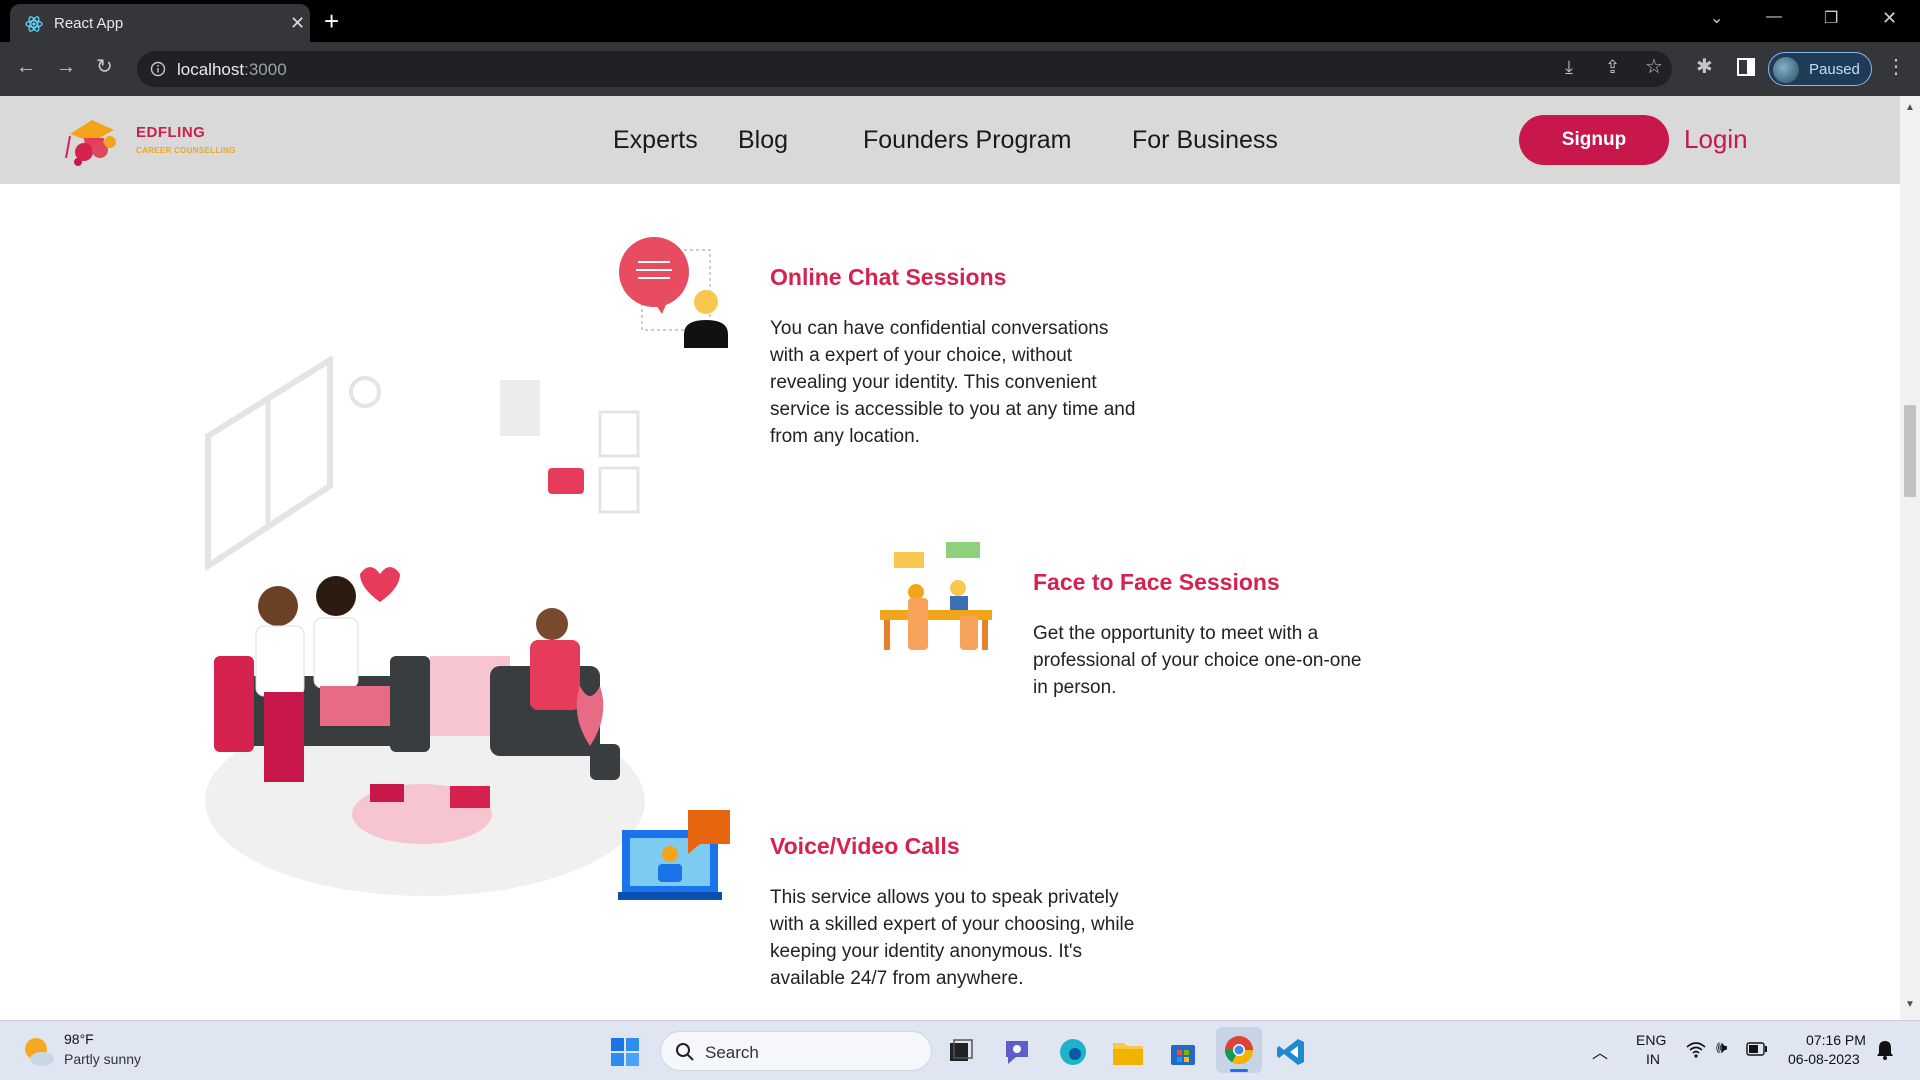 The image size is (1920, 1080). What do you see at coordinates (171, 132) in the screenshot?
I see `logo-title: EDFLING` at bounding box center [171, 132].